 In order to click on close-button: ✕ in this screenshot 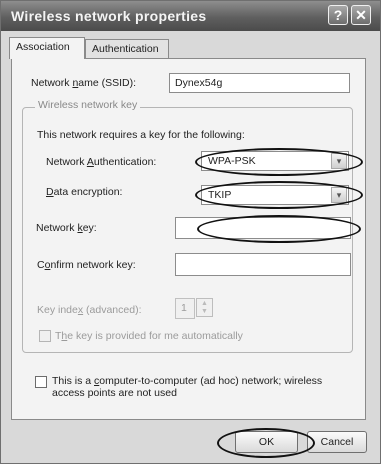, I will do `click(361, 15)`.